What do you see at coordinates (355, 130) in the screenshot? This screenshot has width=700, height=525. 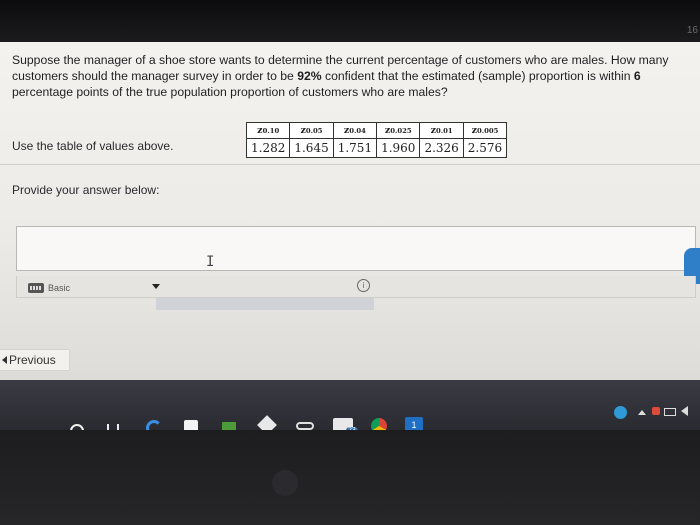 I see `z-header-0.04: z0.04` at bounding box center [355, 130].